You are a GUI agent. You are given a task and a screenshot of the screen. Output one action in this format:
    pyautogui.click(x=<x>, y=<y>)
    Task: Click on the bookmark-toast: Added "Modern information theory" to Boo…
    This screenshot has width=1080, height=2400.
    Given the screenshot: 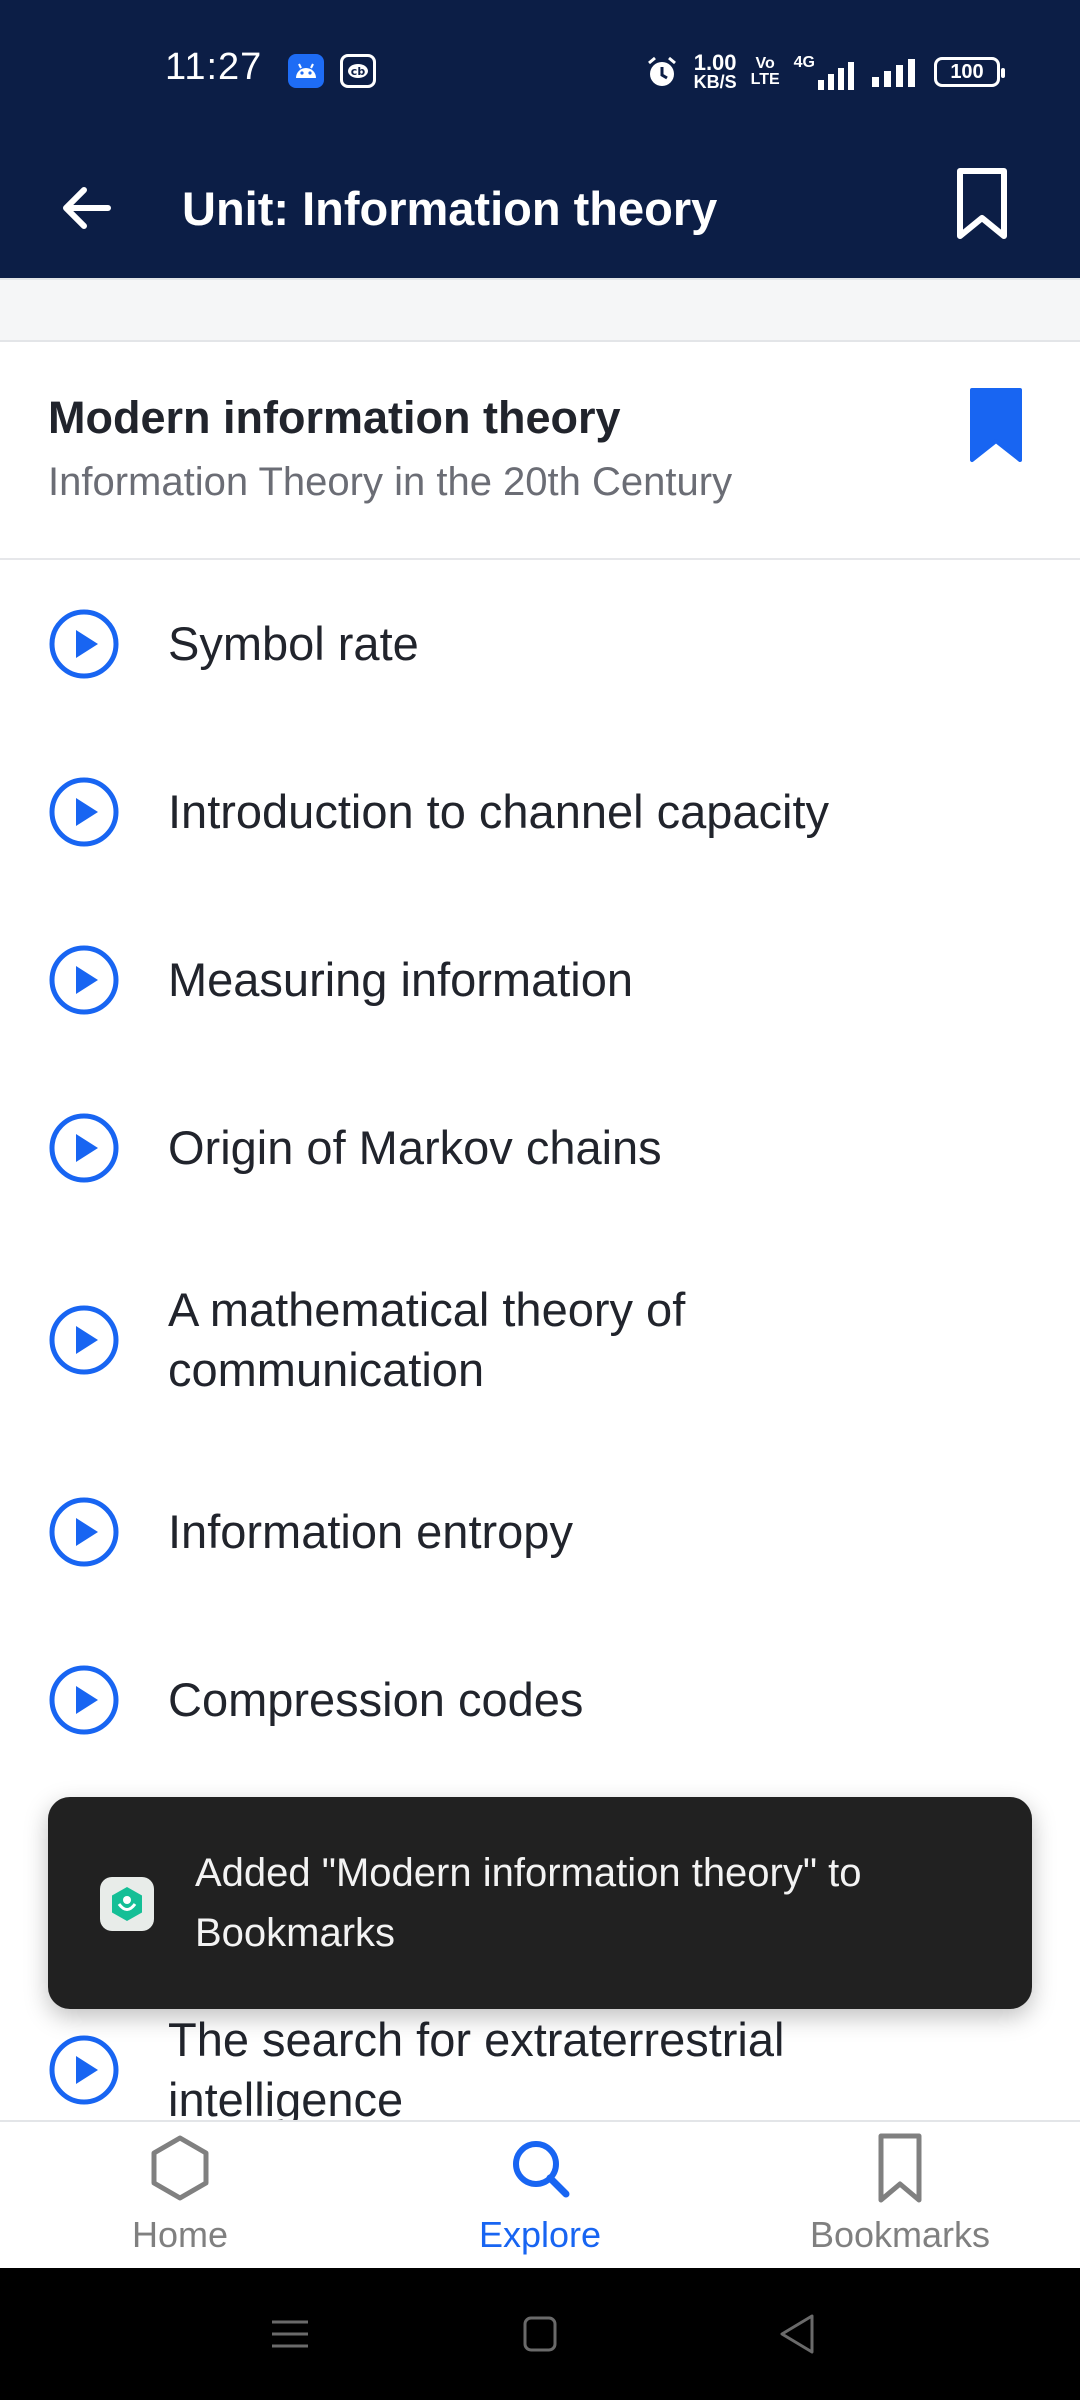 What is the action you would take?
    pyautogui.click(x=540, y=1903)
    